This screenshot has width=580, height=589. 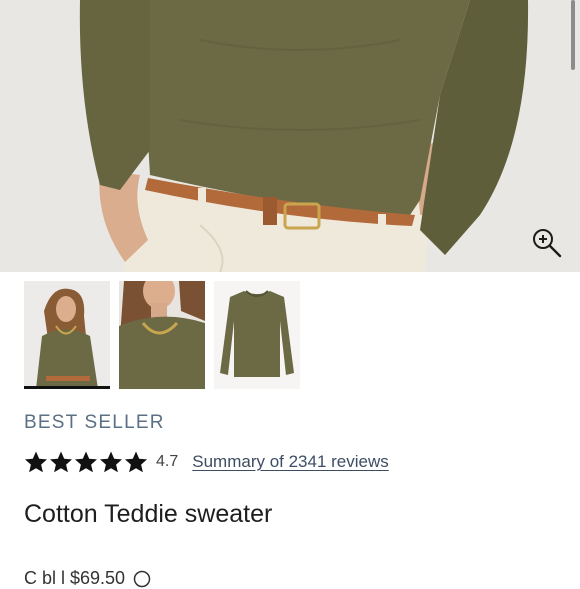 What do you see at coordinates (162, 335) in the screenshot?
I see `thumb-model-closeup` at bounding box center [162, 335].